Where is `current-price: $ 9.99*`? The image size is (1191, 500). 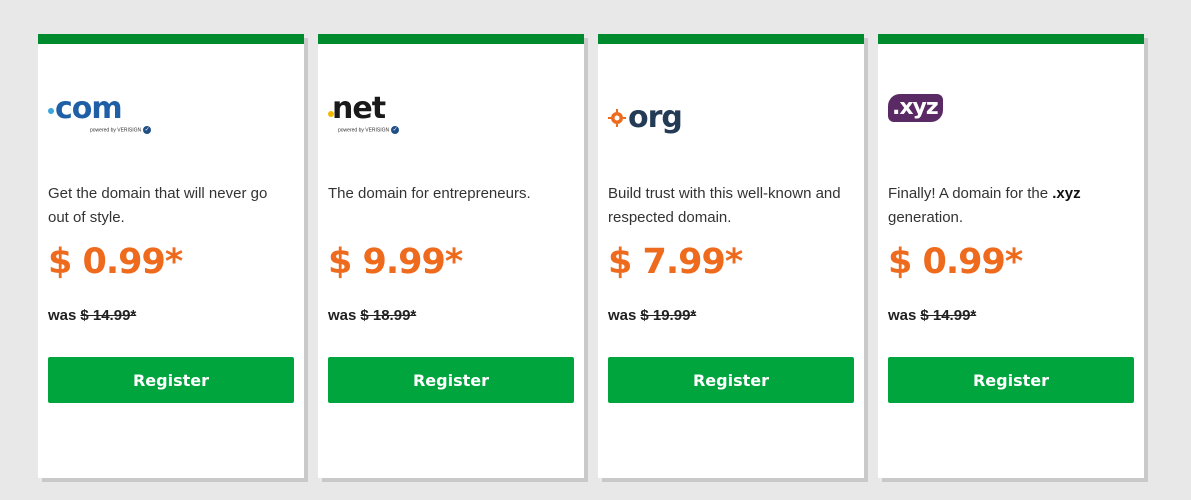
current-price: $ 9.99* is located at coordinates (395, 262).